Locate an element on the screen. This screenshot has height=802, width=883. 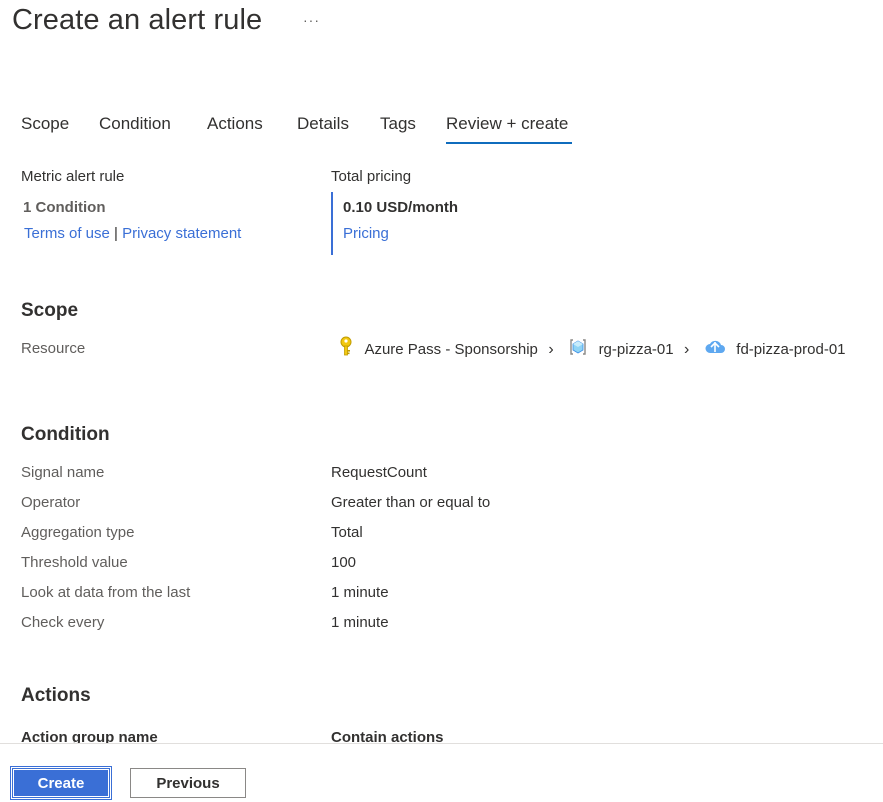
resource-group-icon is located at coordinates (578, 349).